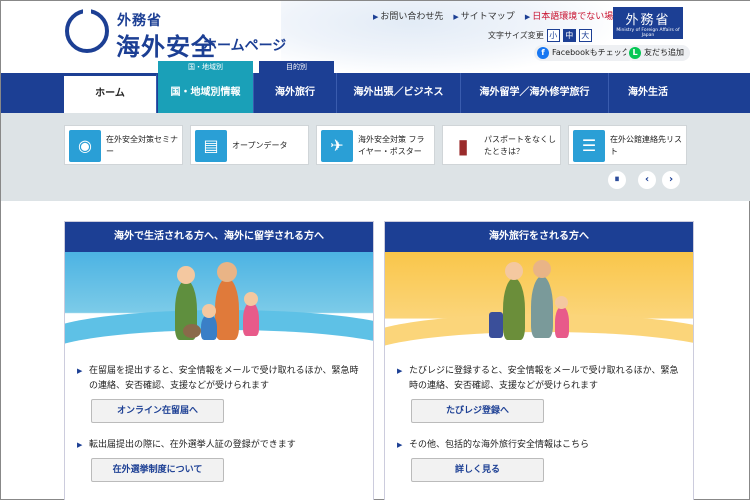 Image resolution: width=750 pixels, height=500 pixels. Describe the element at coordinates (516, 35) in the screenshot. I see `font-size-label: 文字サイズ変更` at that location.